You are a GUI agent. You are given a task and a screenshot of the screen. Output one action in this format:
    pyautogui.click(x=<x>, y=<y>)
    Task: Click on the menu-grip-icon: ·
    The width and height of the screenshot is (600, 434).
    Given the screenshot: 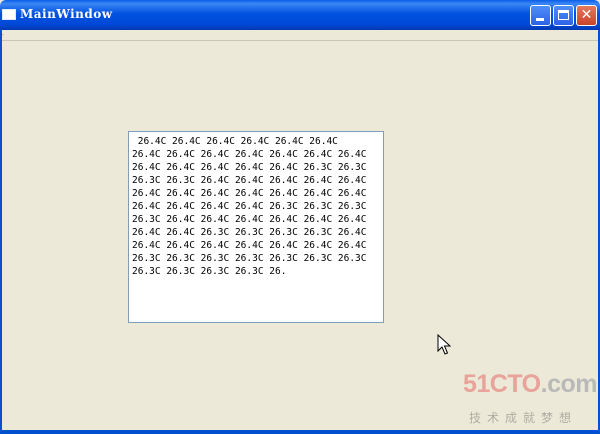 What is the action you would take?
    pyautogui.click(x=3, y=35)
    